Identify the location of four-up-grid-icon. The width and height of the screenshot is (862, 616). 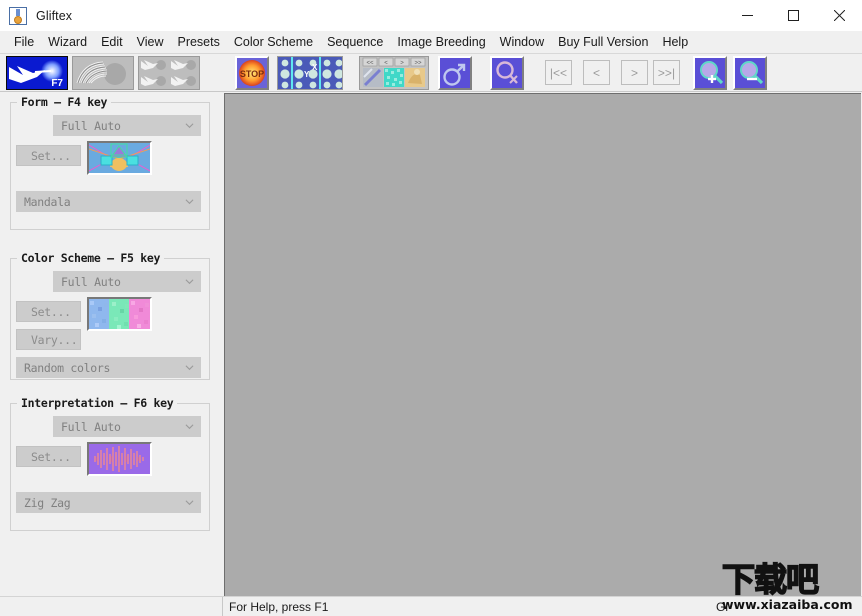
(169, 73).